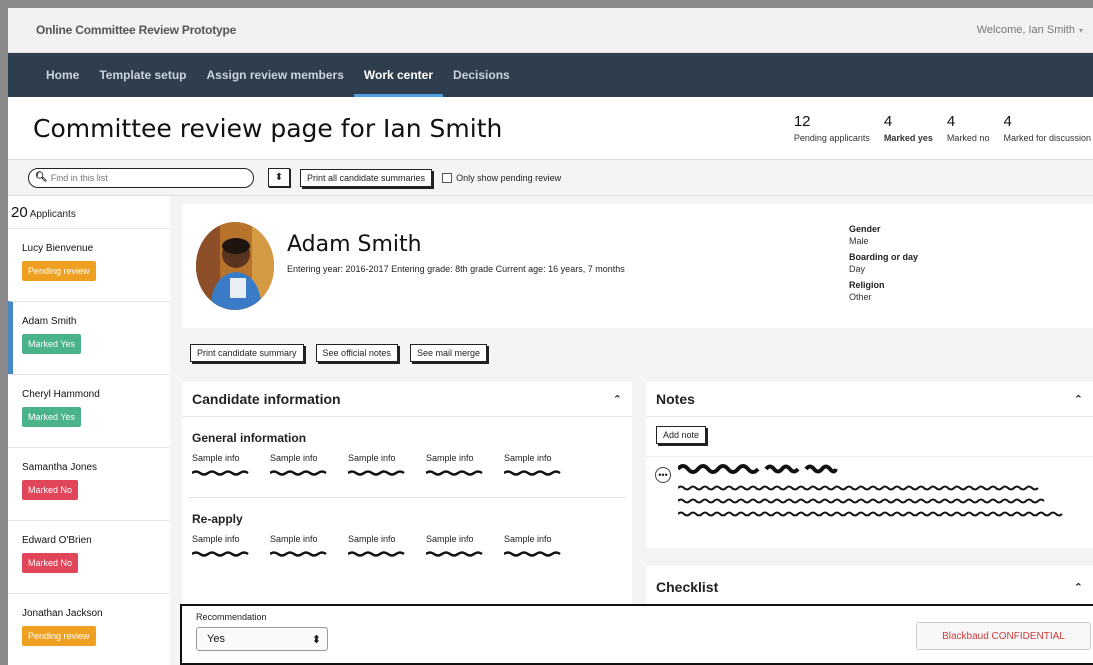 The height and width of the screenshot is (665, 1093). What do you see at coordinates (1030, 30) in the screenshot?
I see `user-menu: Welcome, Ian Smith ▾` at bounding box center [1030, 30].